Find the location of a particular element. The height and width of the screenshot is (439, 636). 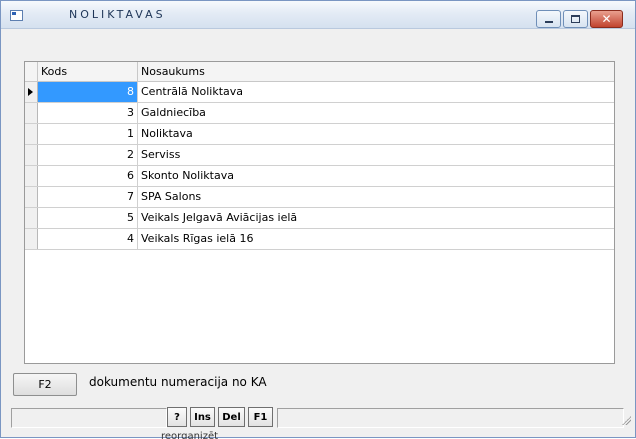

minimize-button is located at coordinates (548, 19).